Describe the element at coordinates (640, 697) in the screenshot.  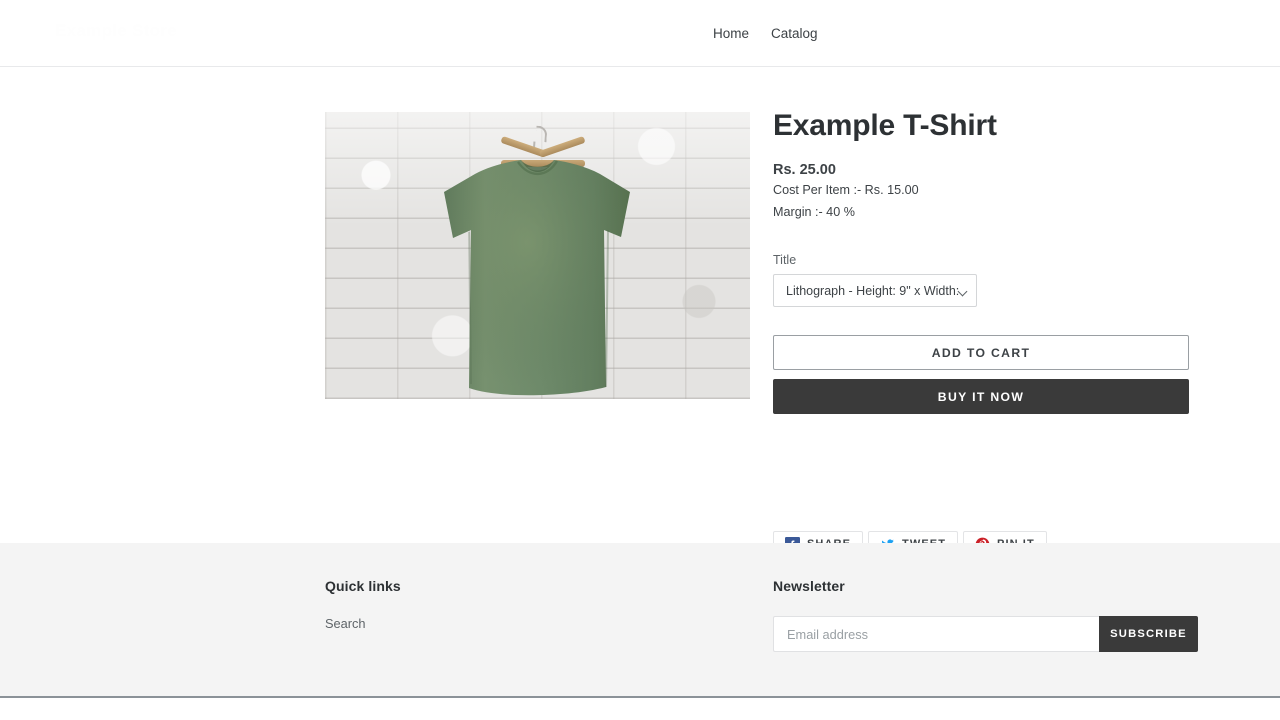
I see `page-bottom-divider` at that location.